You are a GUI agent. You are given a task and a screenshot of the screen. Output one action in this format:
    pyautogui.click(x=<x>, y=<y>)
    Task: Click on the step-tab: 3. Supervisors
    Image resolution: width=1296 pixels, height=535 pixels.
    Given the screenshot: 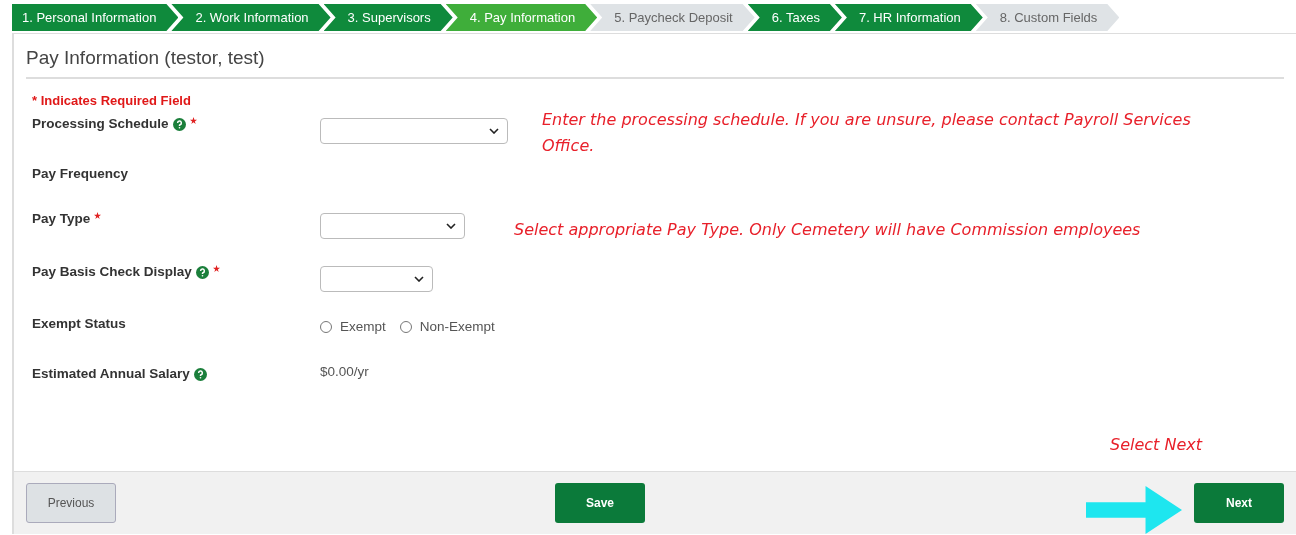 What is the action you would take?
    pyautogui.click(x=388, y=17)
    